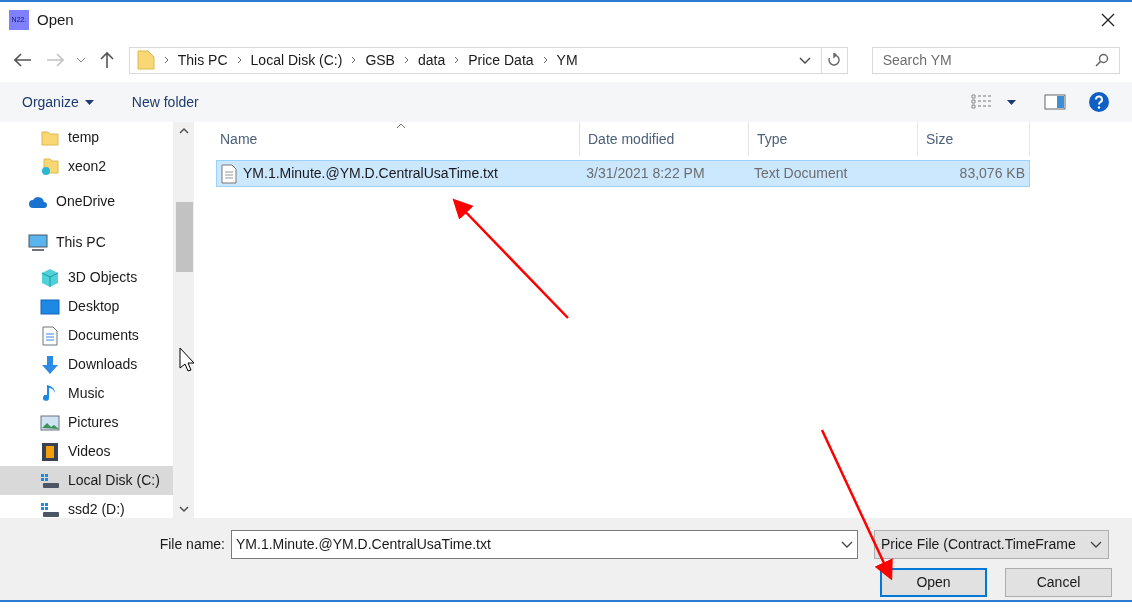 This screenshot has height=613, width=1132. What do you see at coordinates (834, 60) in the screenshot?
I see `refresh-icon` at bounding box center [834, 60].